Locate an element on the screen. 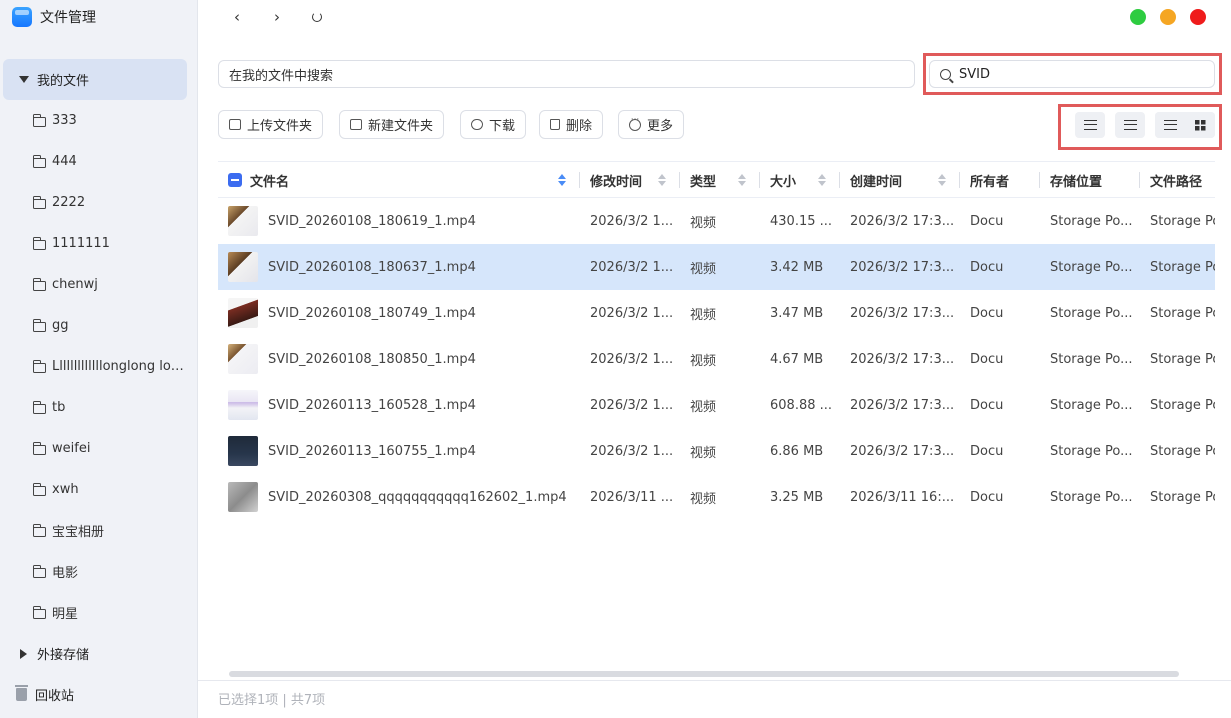  more-icon is located at coordinates (635, 122).